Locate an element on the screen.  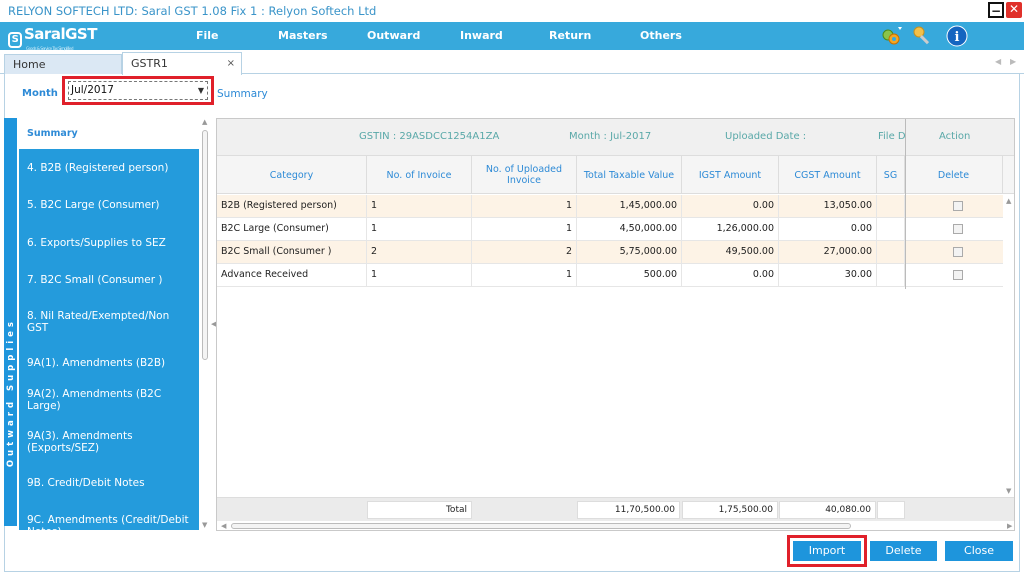
sidebar-item-amend-b2c-large: 9A(2). Amendments (B2C Large) is located at coordinates (109, 401).